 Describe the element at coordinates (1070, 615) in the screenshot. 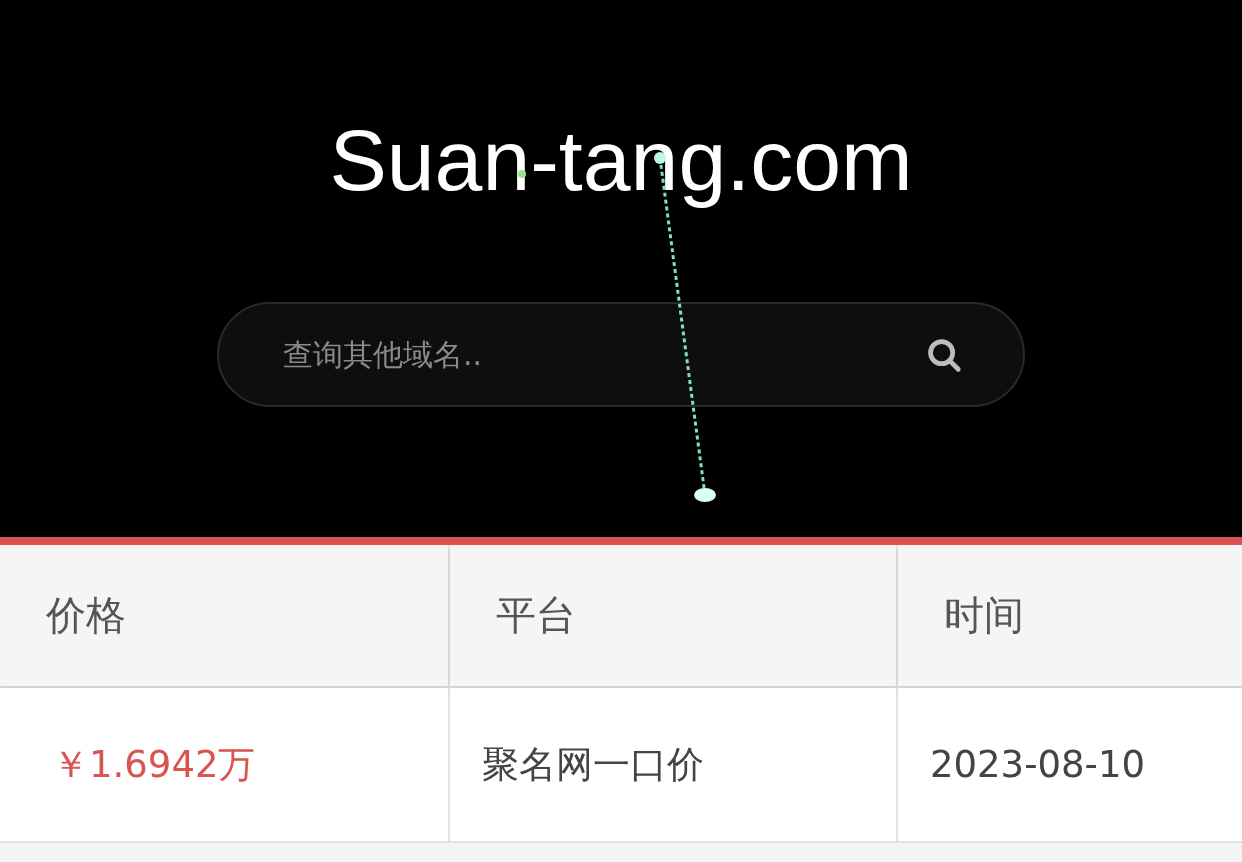

I see `table-header-cell: 时间` at that location.